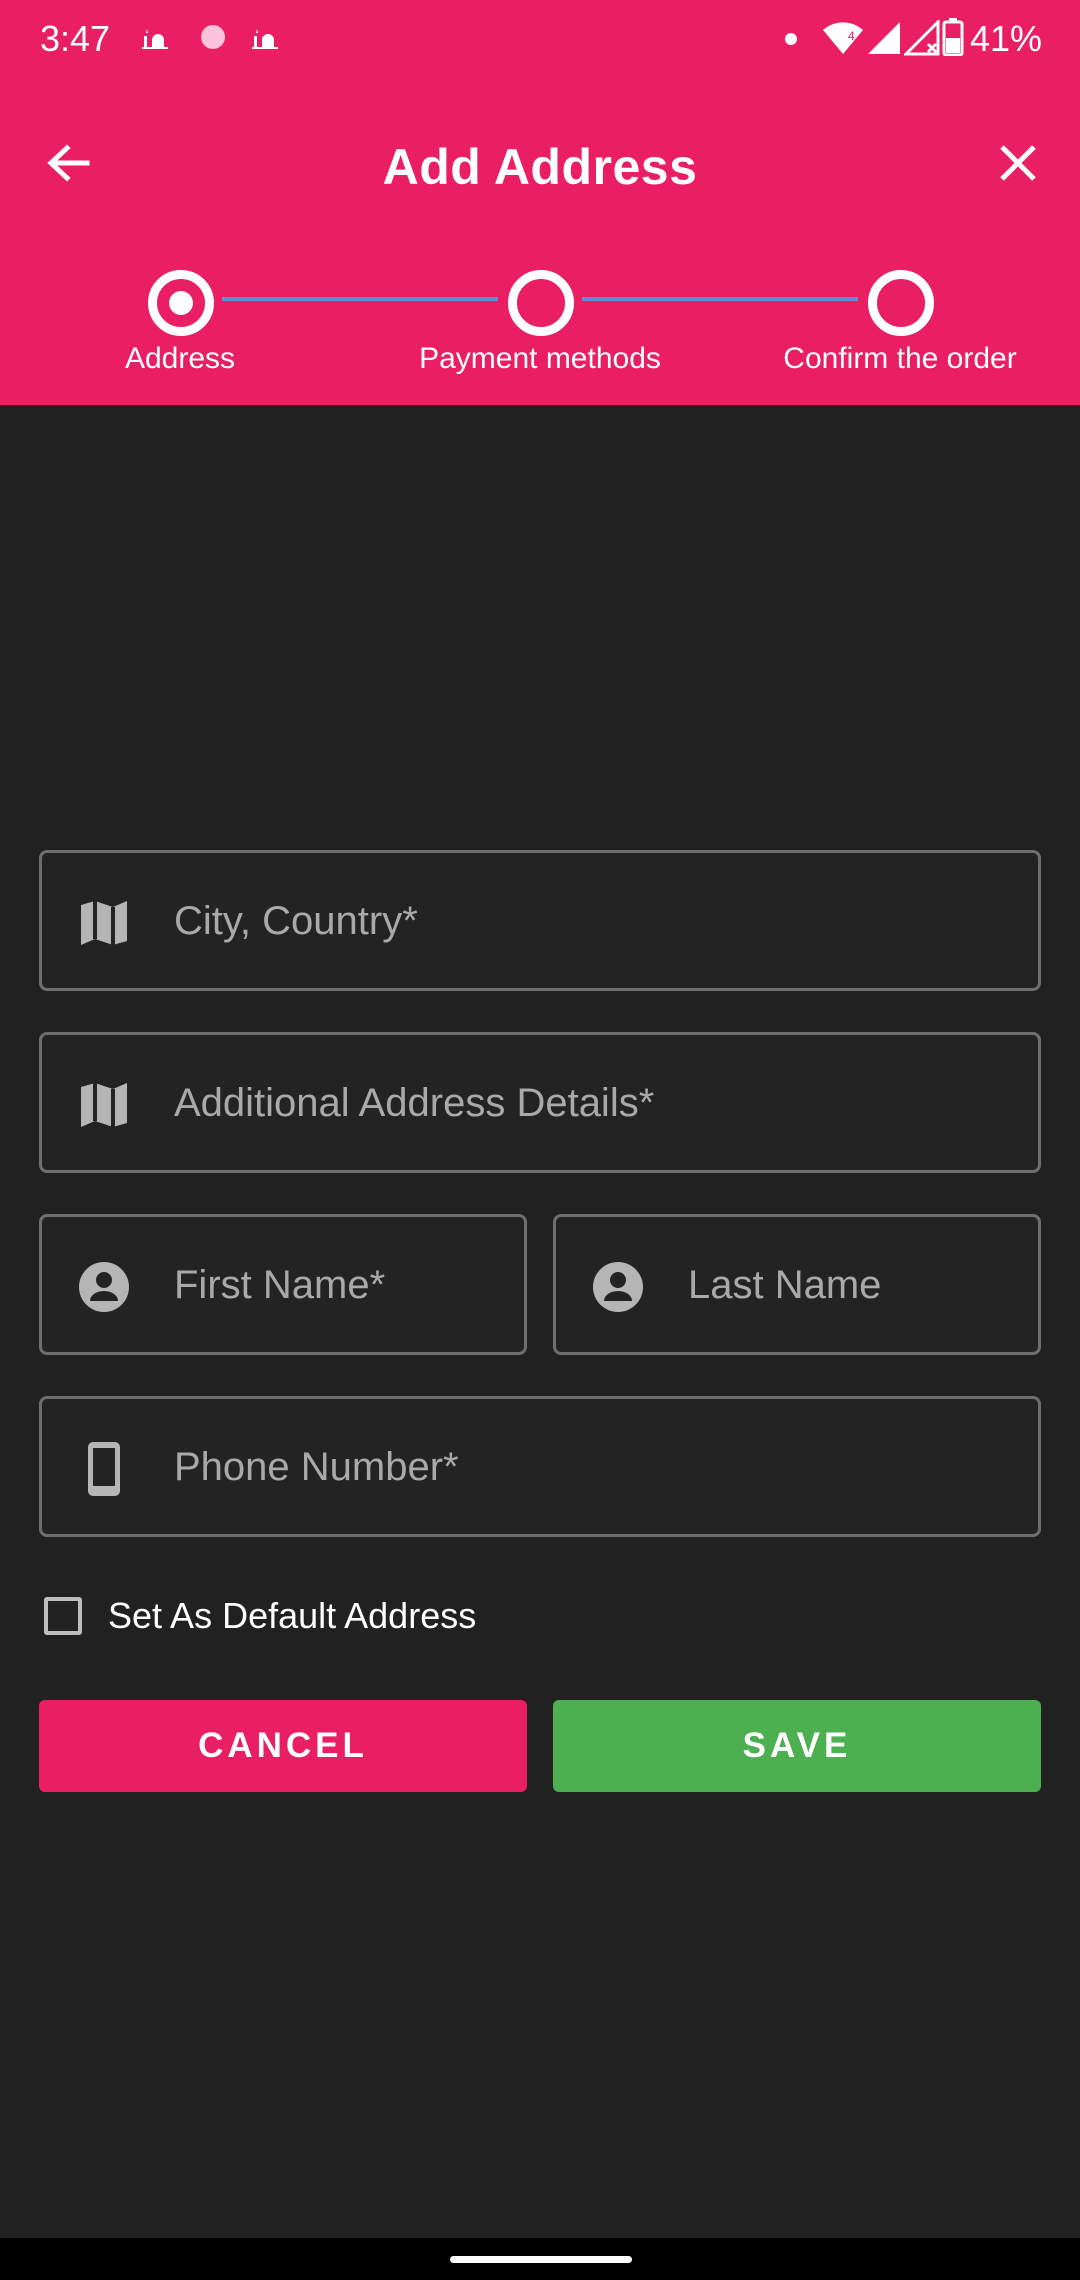 The height and width of the screenshot is (2280, 1080). I want to click on first-name-input, so click(338, 1285).